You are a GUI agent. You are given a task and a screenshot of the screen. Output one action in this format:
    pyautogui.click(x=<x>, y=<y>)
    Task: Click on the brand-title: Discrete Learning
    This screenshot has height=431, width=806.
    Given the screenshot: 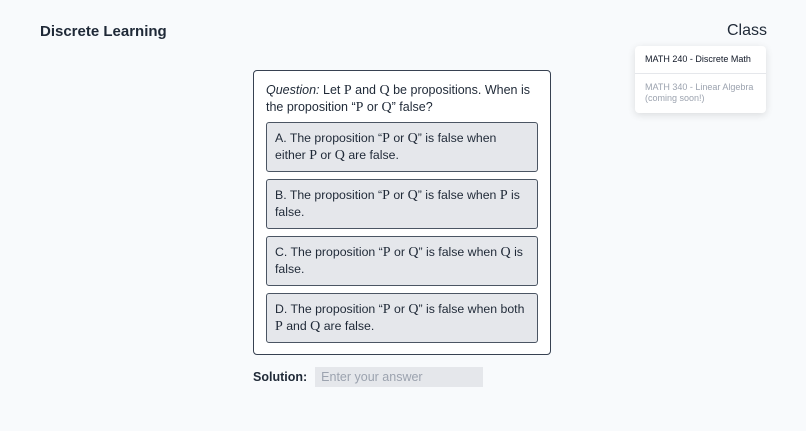 What is the action you would take?
    pyautogui.click(x=103, y=31)
    